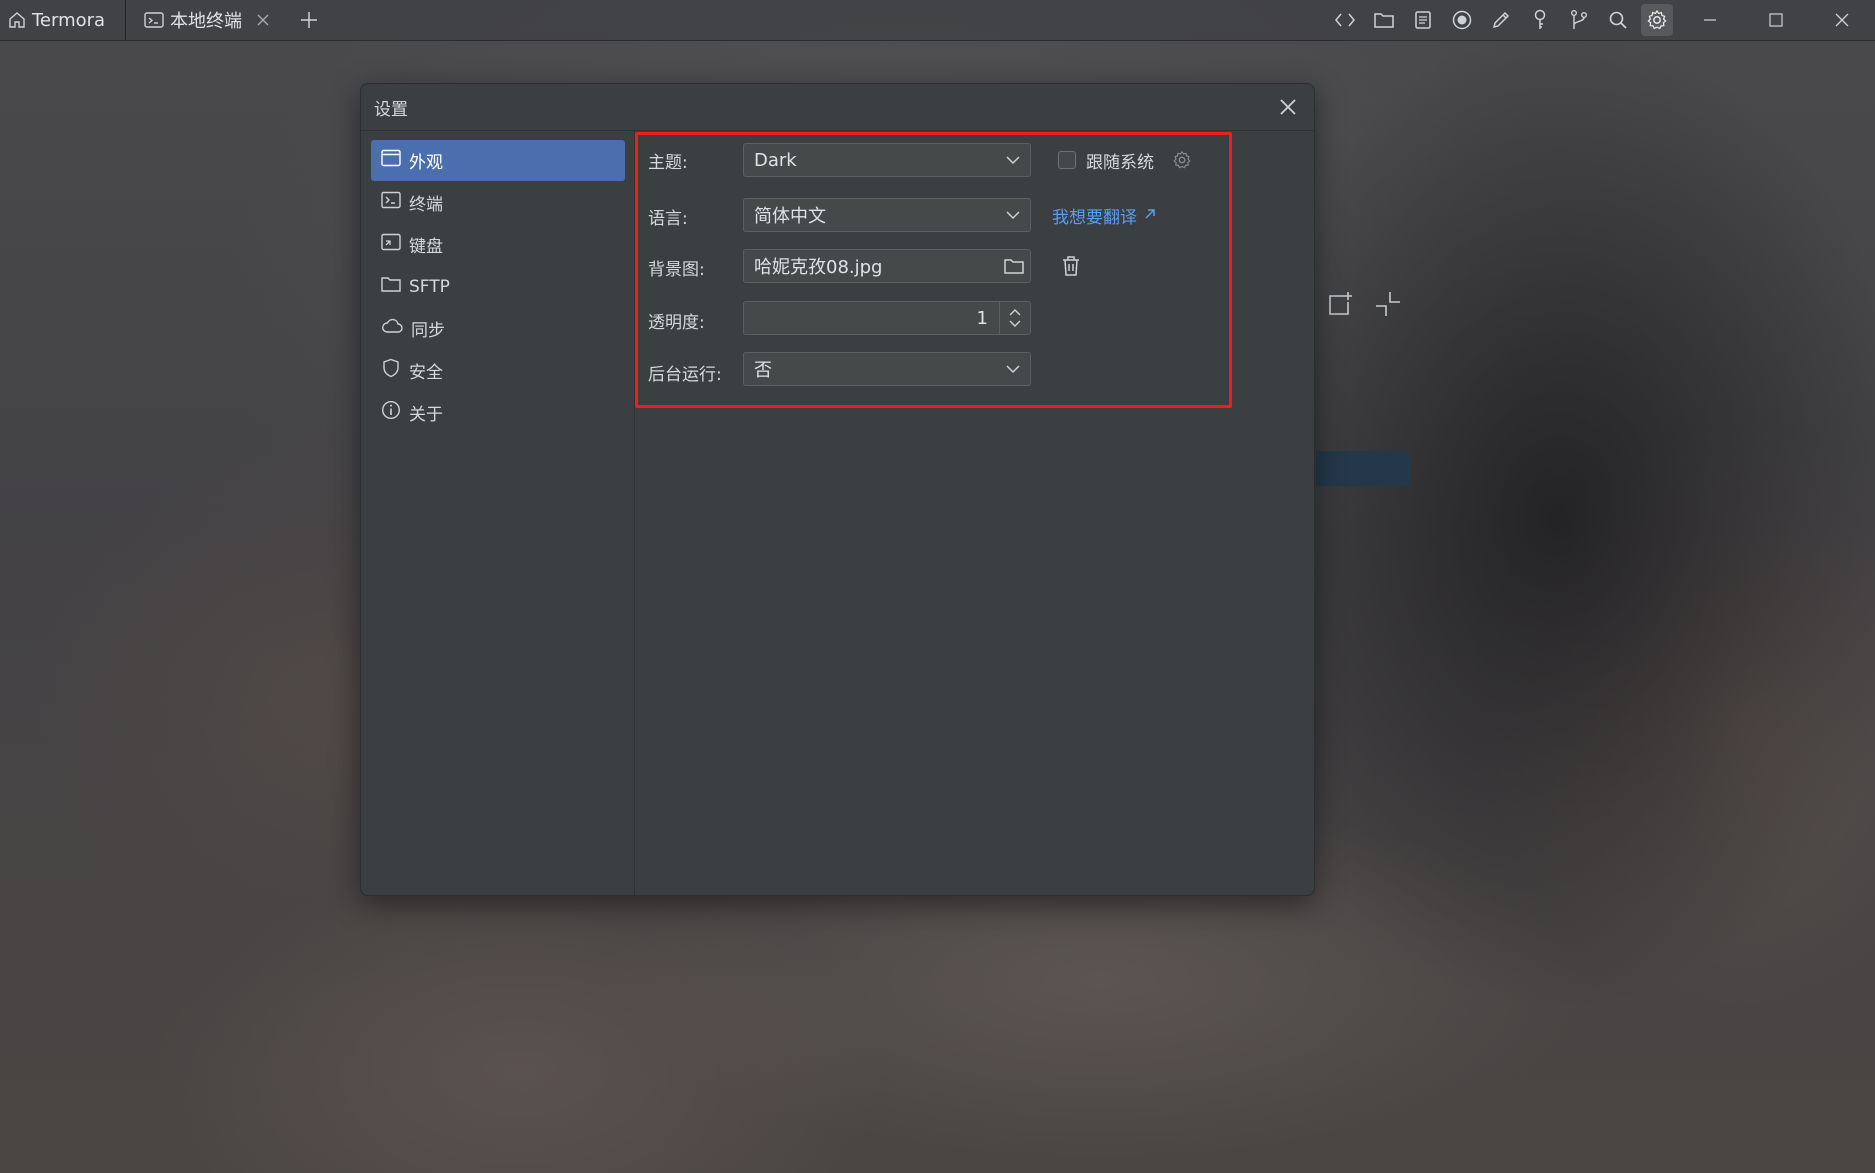 Image resolution: width=1875 pixels, height=1173 pixels. Describe the element at coordinates (391, 160) in the screenshot. I see `window-icon` at that location.